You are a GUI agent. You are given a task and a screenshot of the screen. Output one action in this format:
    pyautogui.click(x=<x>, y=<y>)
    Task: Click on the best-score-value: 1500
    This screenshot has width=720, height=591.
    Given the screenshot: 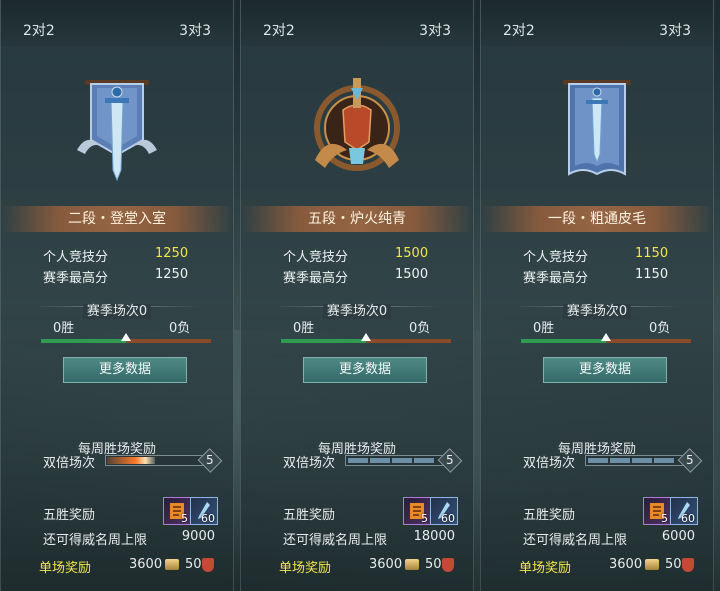 What is the action you would take?
    pyautogui.click(x=412, y=274)
    